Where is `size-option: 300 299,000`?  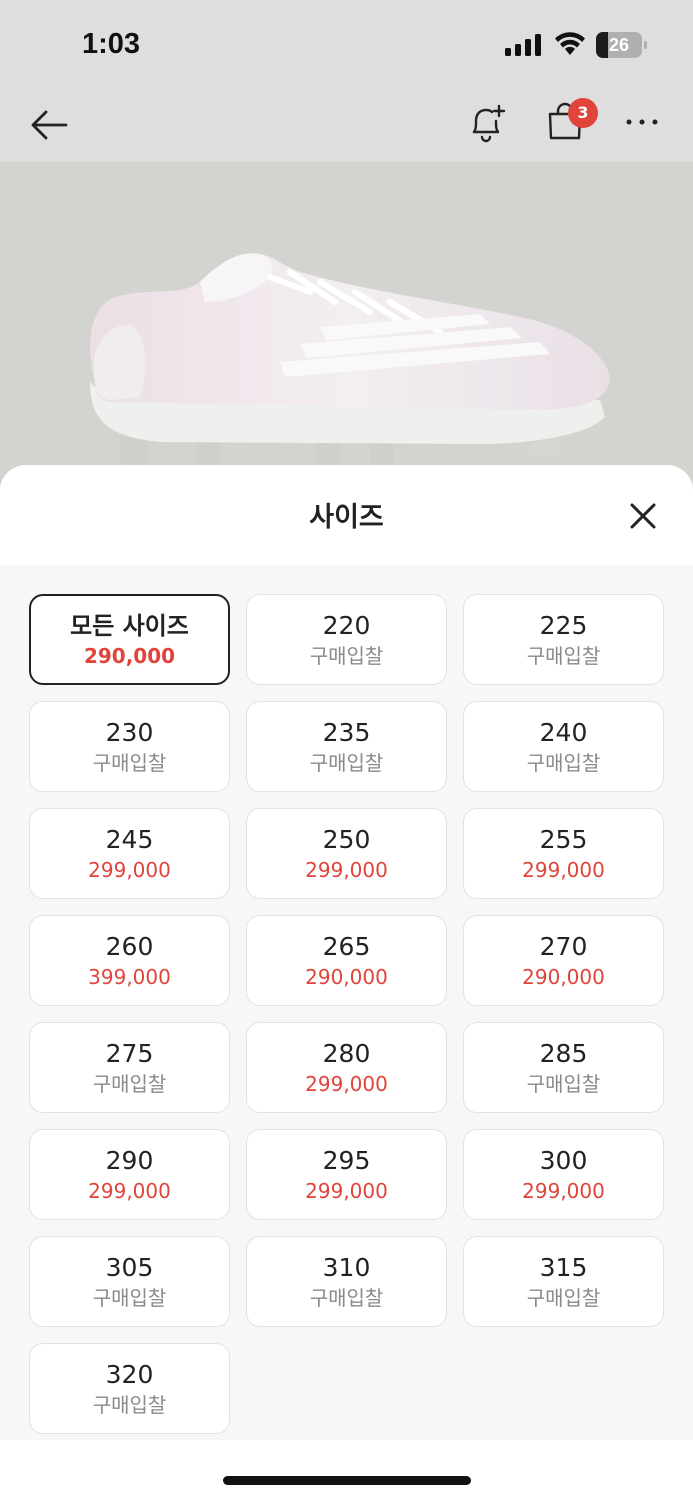 size-option: 300 299,000 is located at coordinates (563, 1174).